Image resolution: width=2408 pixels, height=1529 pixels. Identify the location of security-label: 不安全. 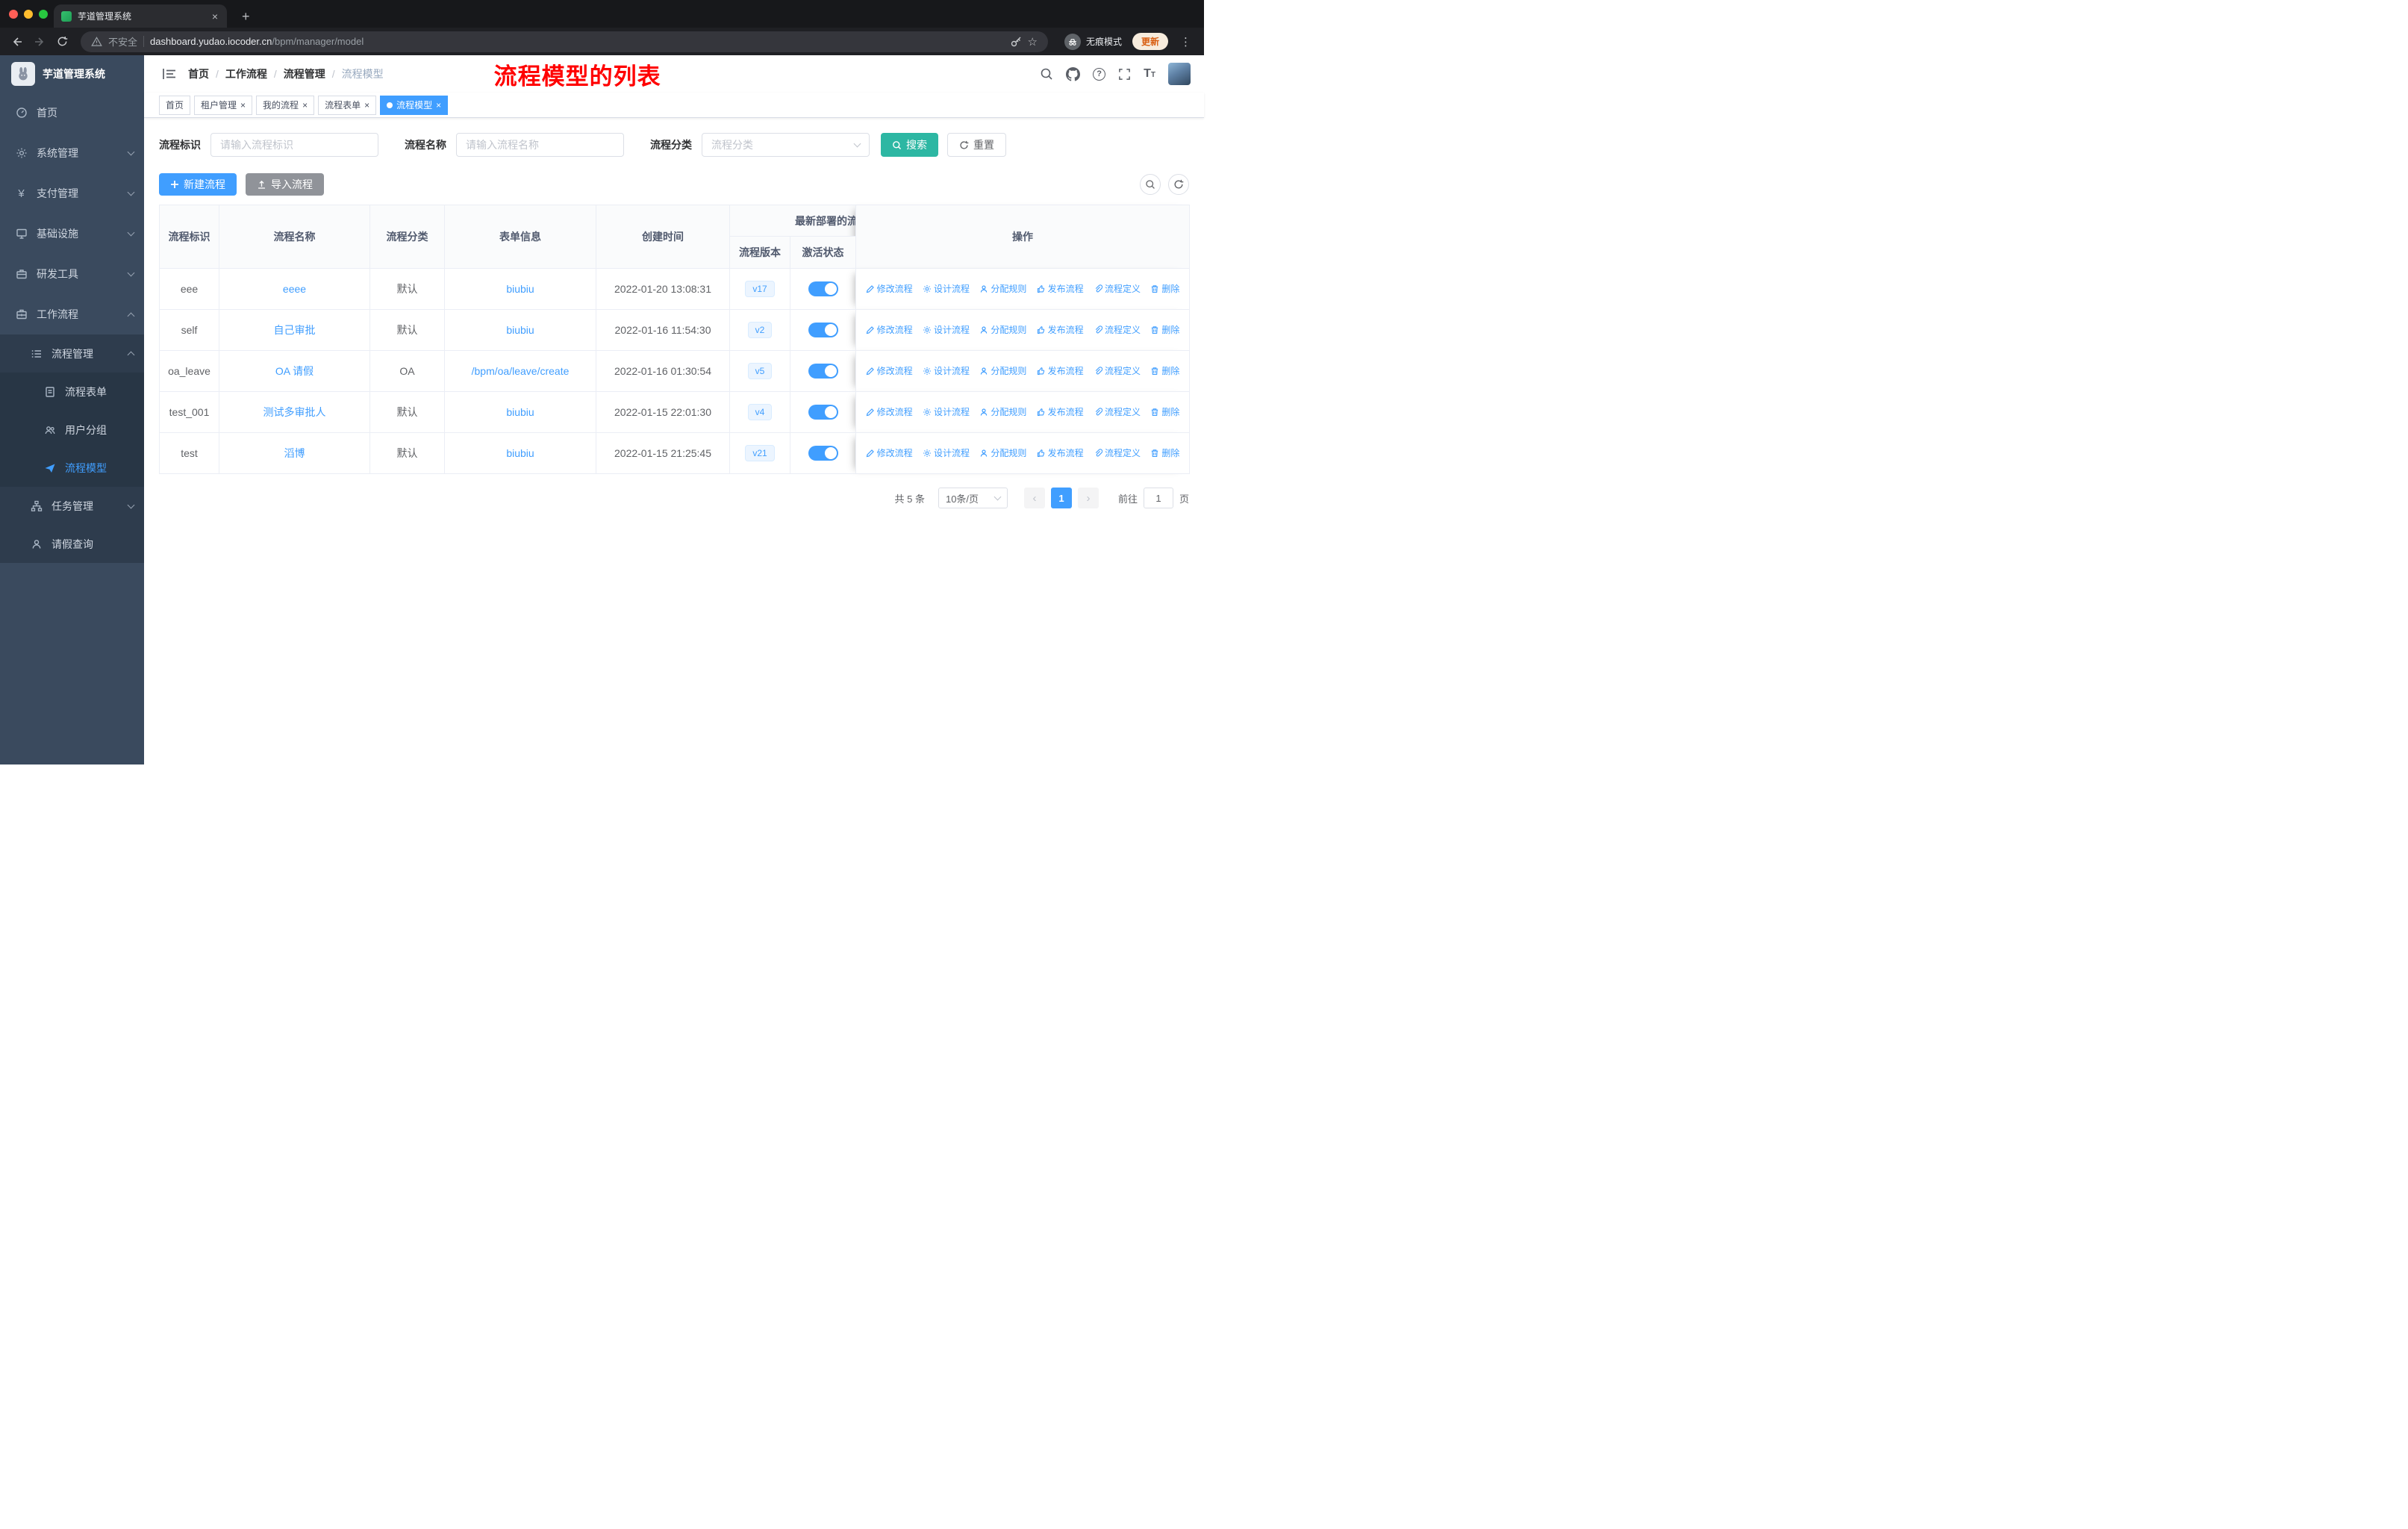
(122, 41).